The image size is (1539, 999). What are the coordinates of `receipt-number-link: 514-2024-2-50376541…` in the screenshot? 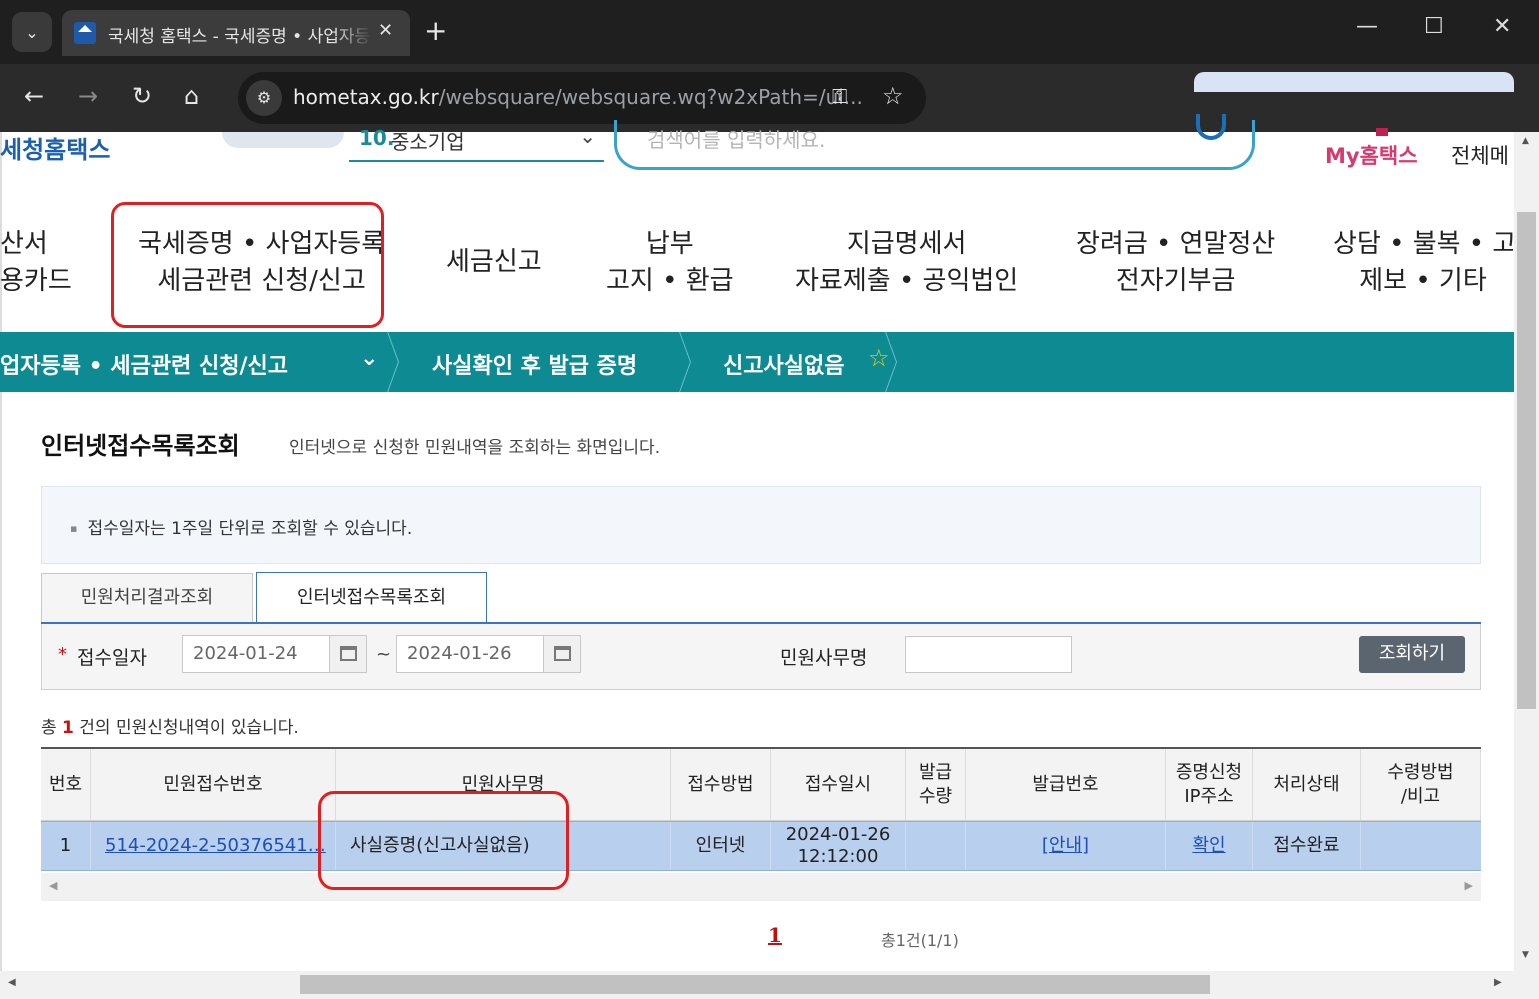 It's located at (213, 846).